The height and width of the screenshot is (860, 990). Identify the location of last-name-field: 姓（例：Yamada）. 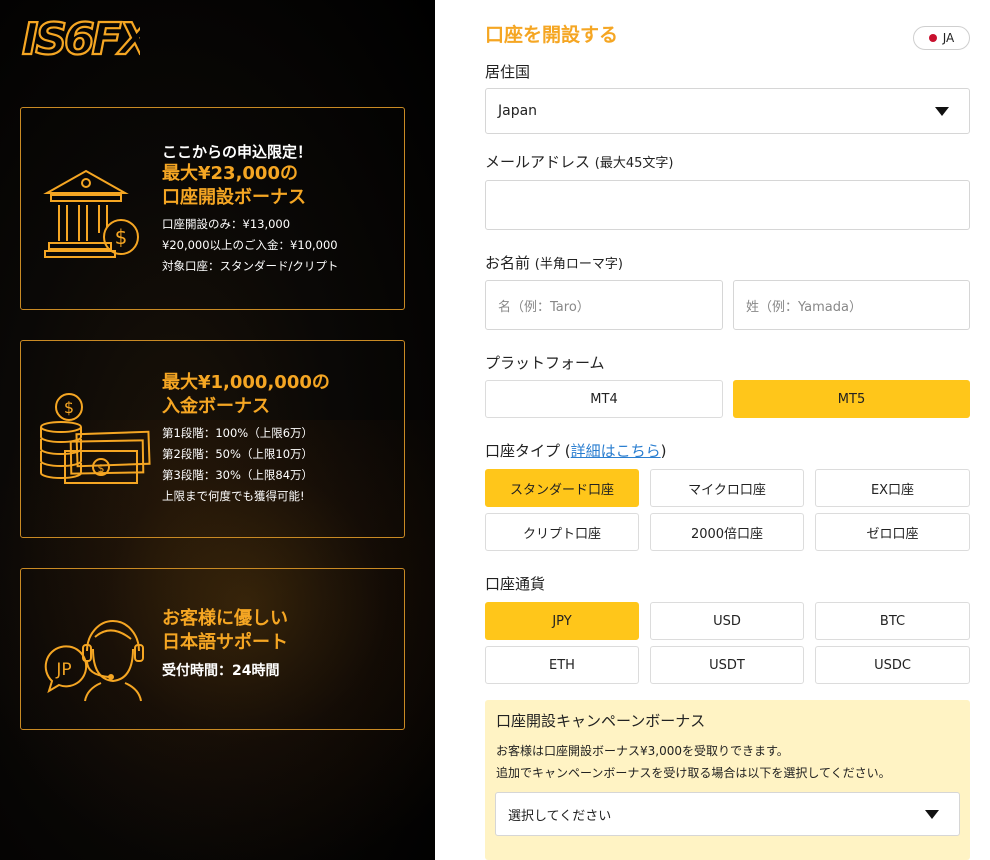
(851, 305).